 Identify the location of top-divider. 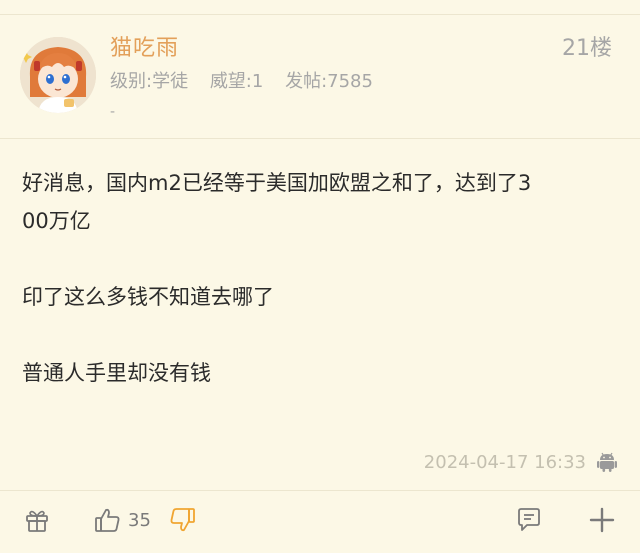
(320, 14).